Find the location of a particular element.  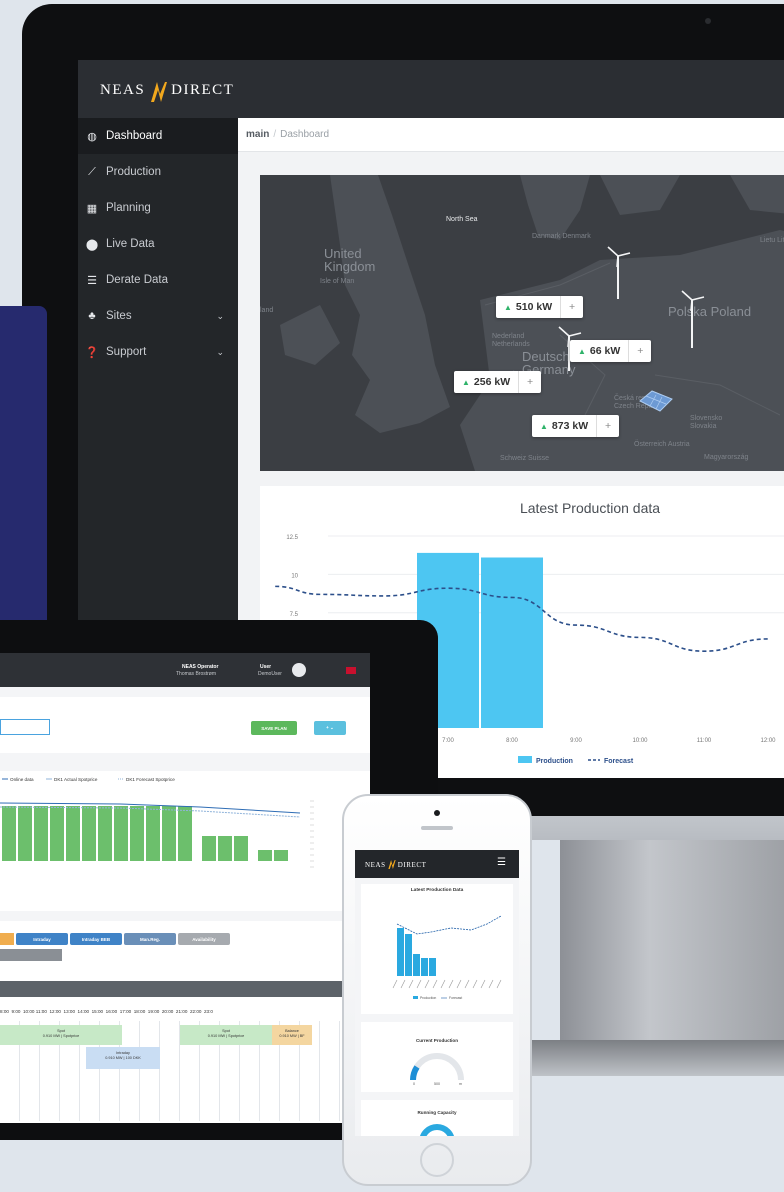

gauge-mid: 500 is located at coordinates (437, 1084).